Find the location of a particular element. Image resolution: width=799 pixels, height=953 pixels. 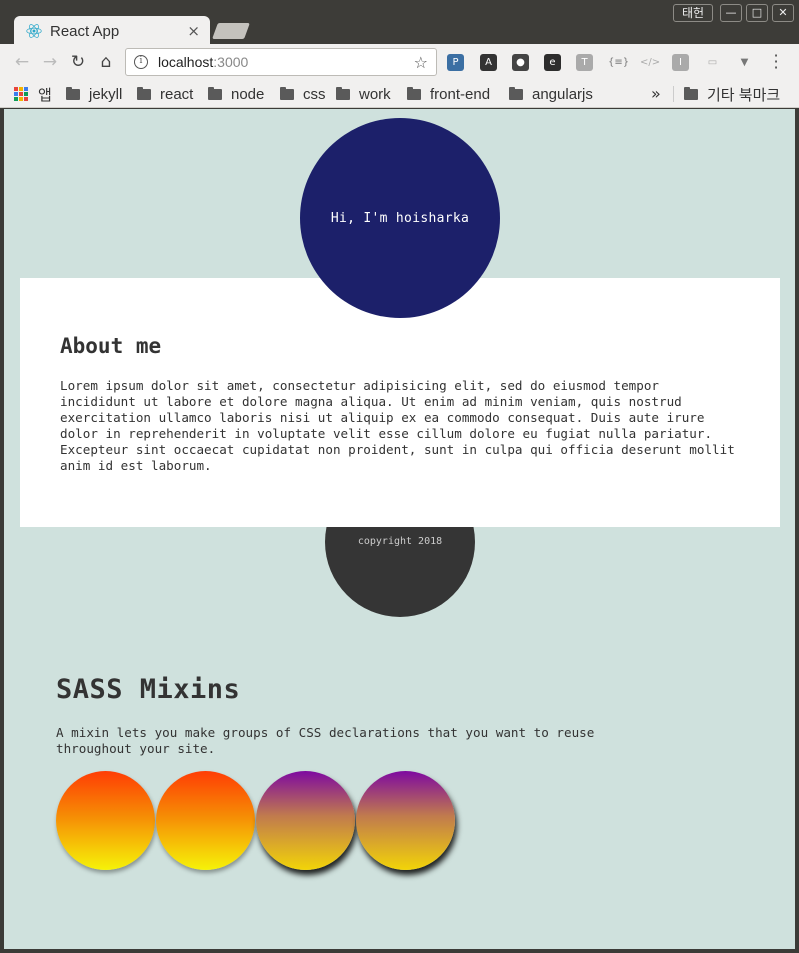

bookmark-folder-css: css is located at coordinates (303, 94).